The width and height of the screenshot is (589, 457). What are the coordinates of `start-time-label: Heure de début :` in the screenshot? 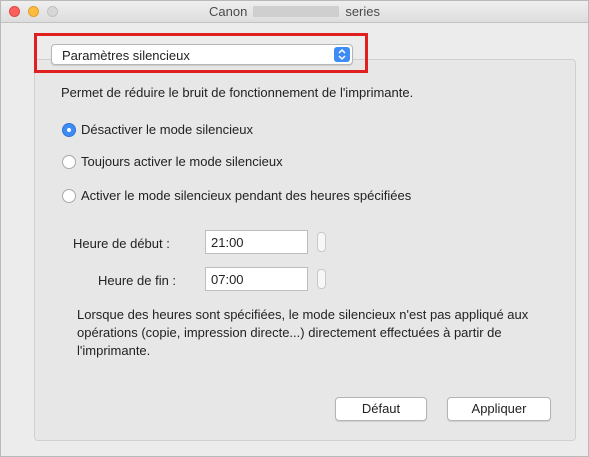 It's located at (121, 243).